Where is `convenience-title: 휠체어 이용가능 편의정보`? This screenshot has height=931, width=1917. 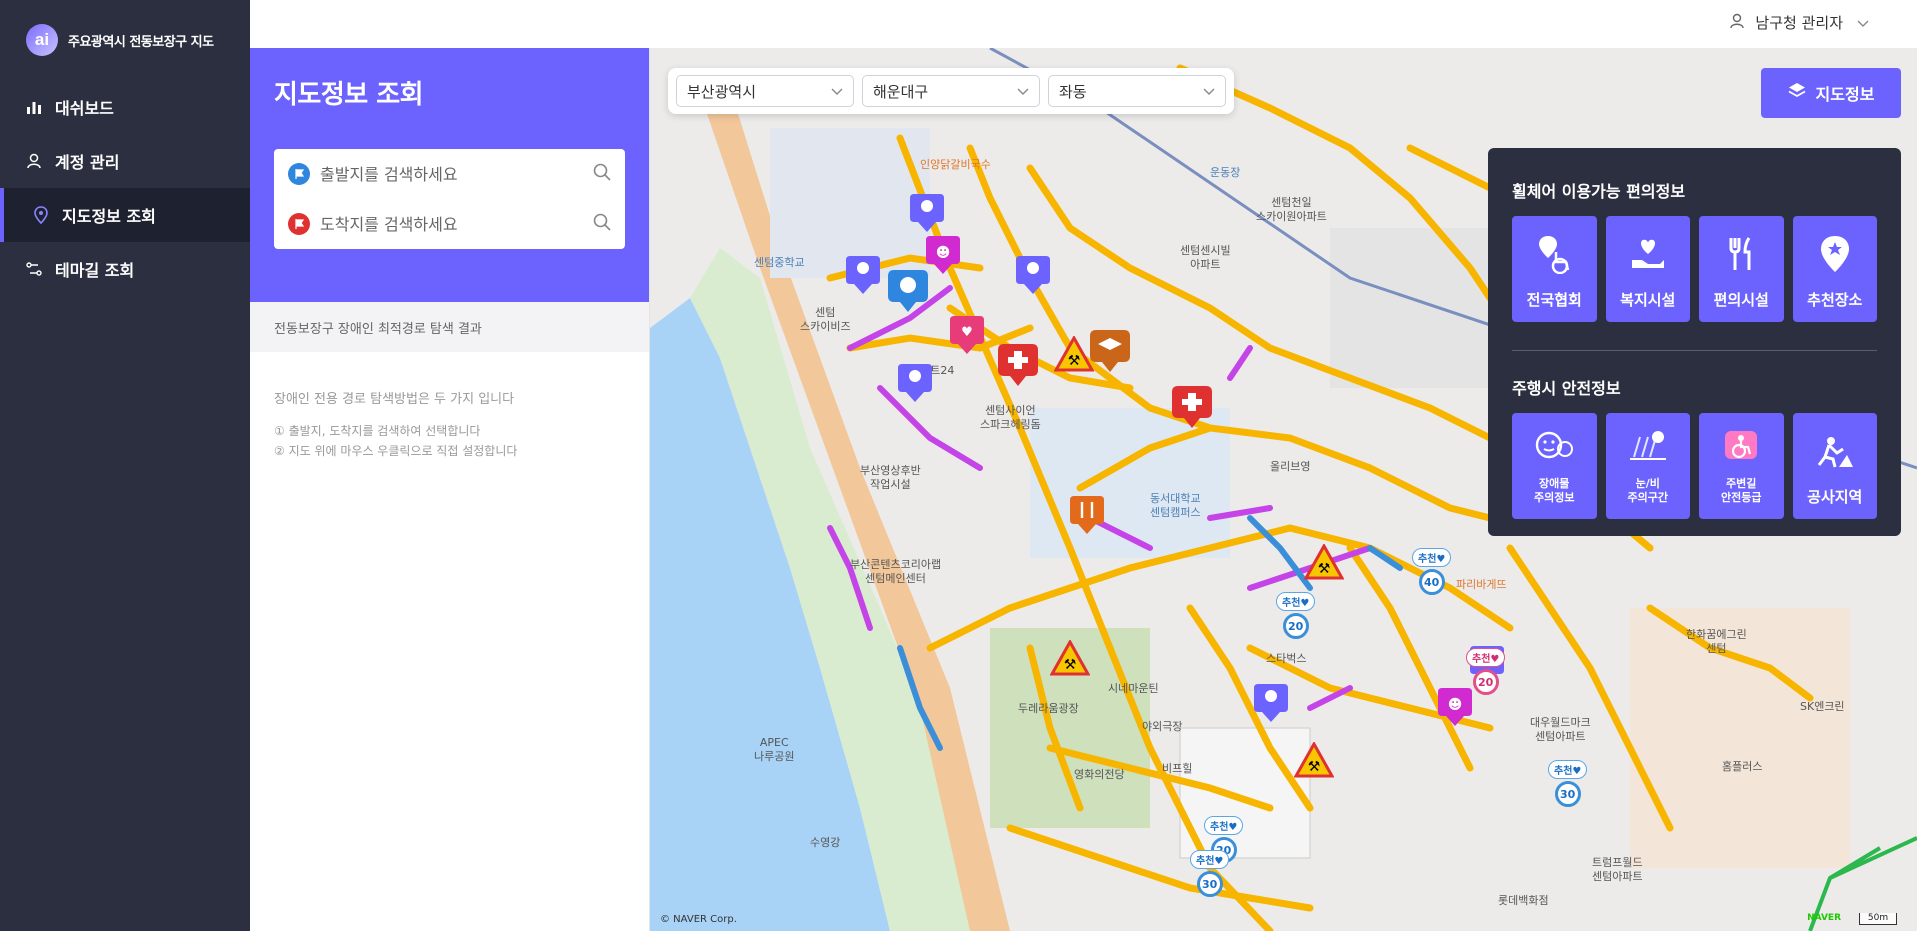
convenience-title: 휠체어 이용가능 편의정보 is located at coordinates (1599, 191).